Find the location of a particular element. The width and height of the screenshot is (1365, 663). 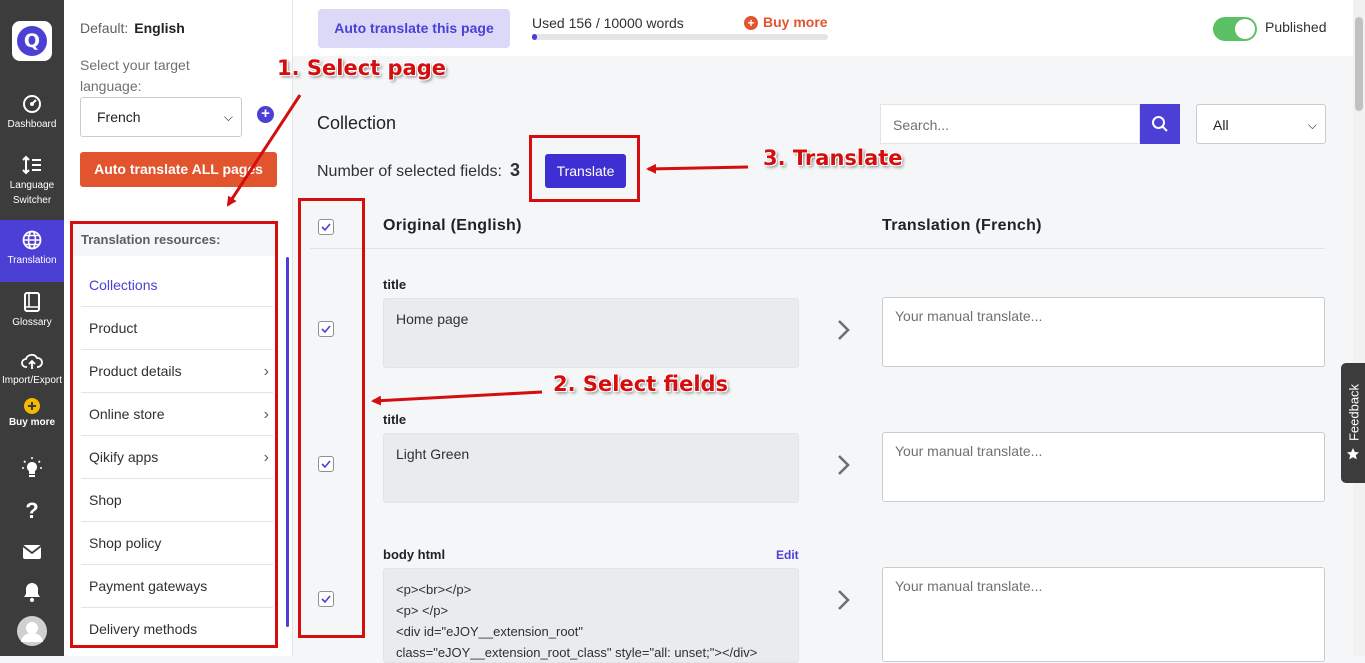

html-line: <div id="eJOY__extension_root" is located at coordinates (490, 631).